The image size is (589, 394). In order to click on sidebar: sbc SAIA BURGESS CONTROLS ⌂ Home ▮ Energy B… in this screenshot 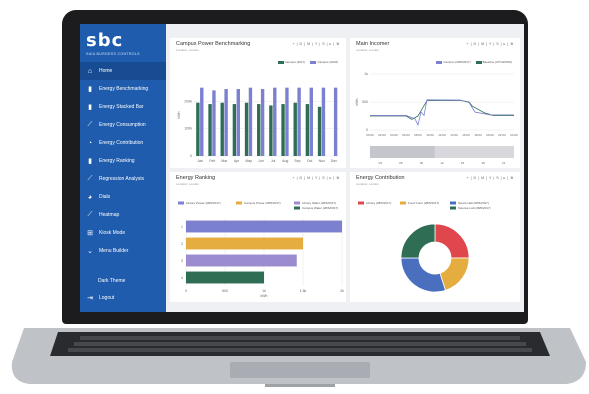, I will do `click(123, 168)`.